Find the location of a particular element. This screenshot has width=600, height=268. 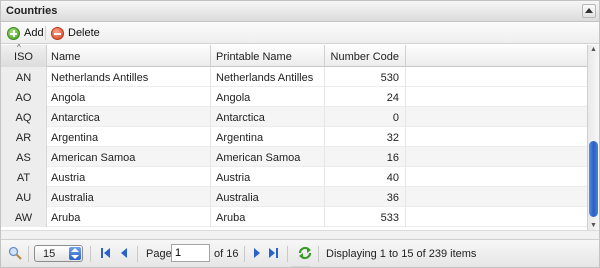

grid-header: ^ ISO Name Printable Name Number Code is located at coordinates (294, 55).